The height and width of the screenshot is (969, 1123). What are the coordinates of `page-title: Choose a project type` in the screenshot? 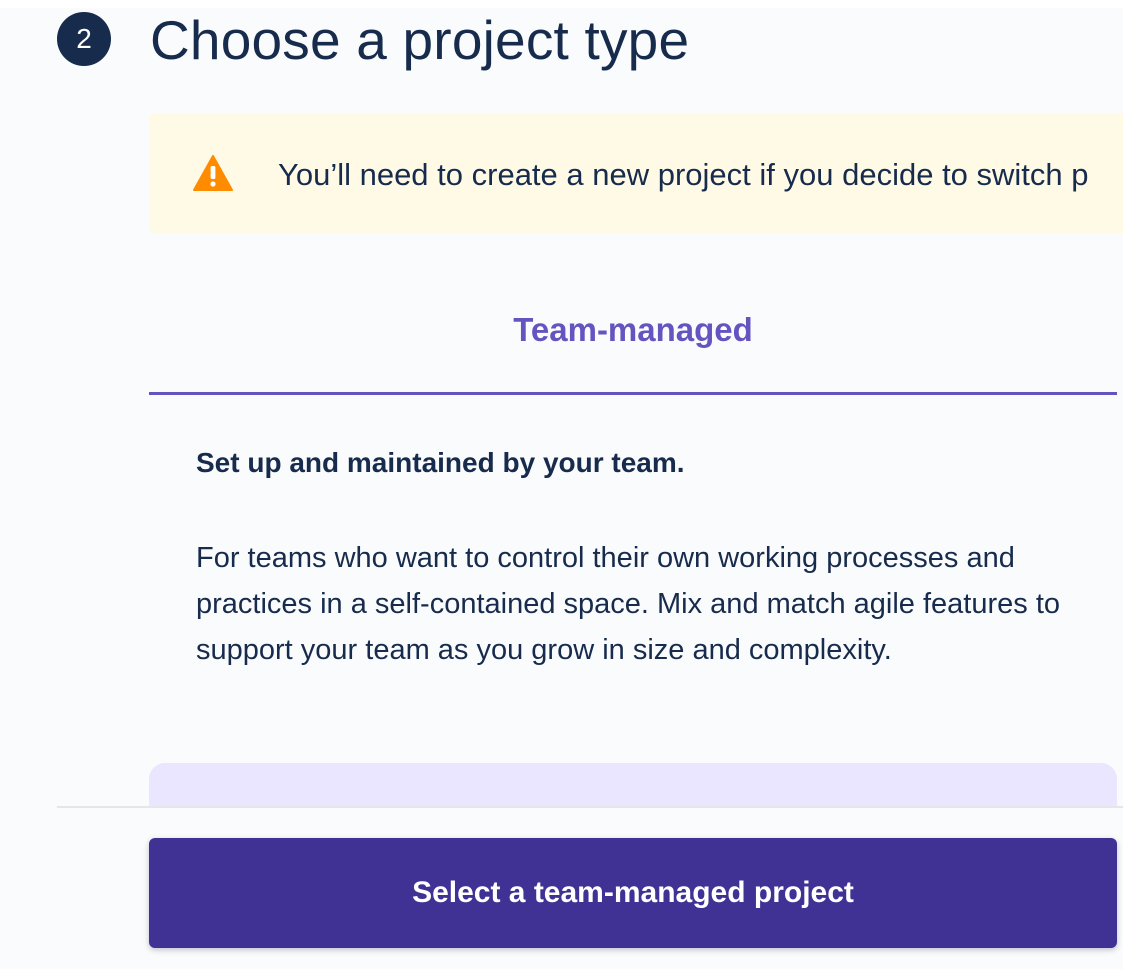 It's located at (420, 40).